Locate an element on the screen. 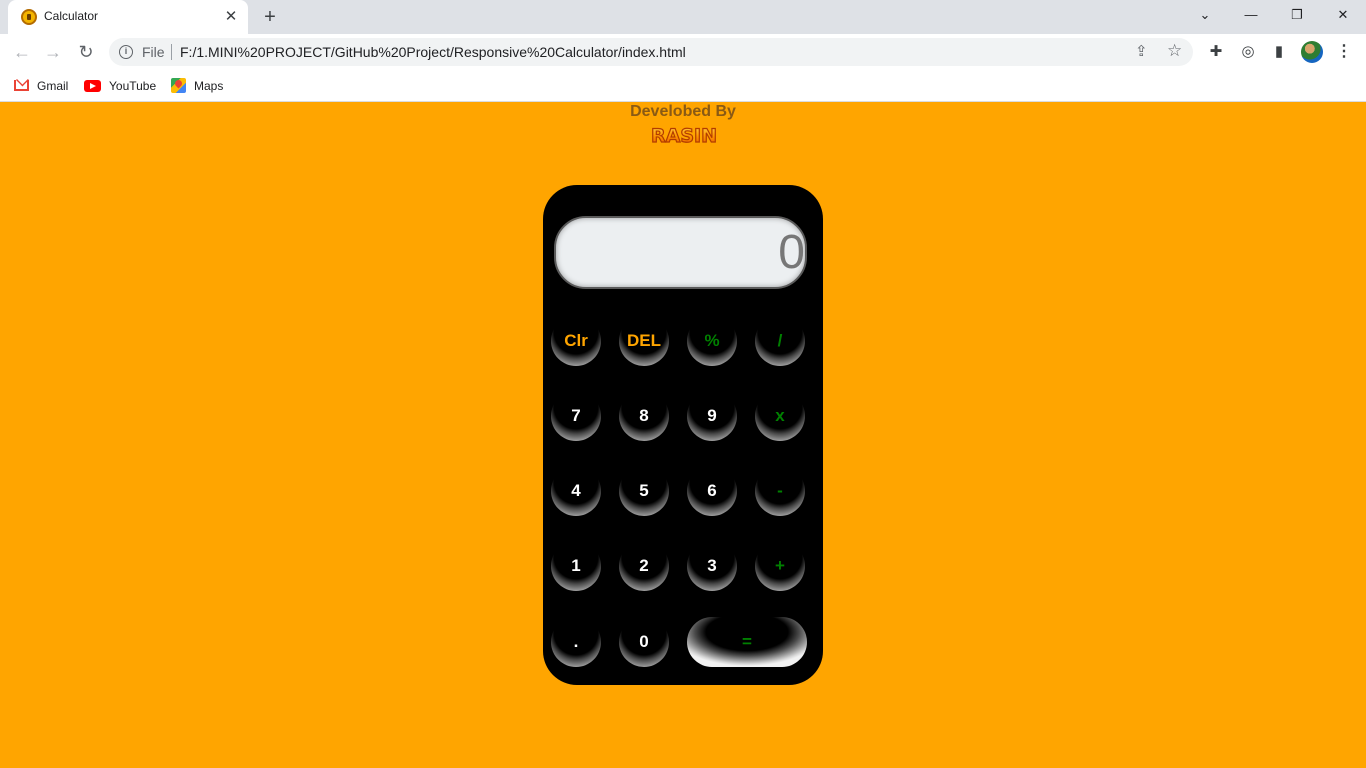 The width and height of the screenshot is (1366, 768). digit-5-button: 5 is located at coordinates (644, 491).